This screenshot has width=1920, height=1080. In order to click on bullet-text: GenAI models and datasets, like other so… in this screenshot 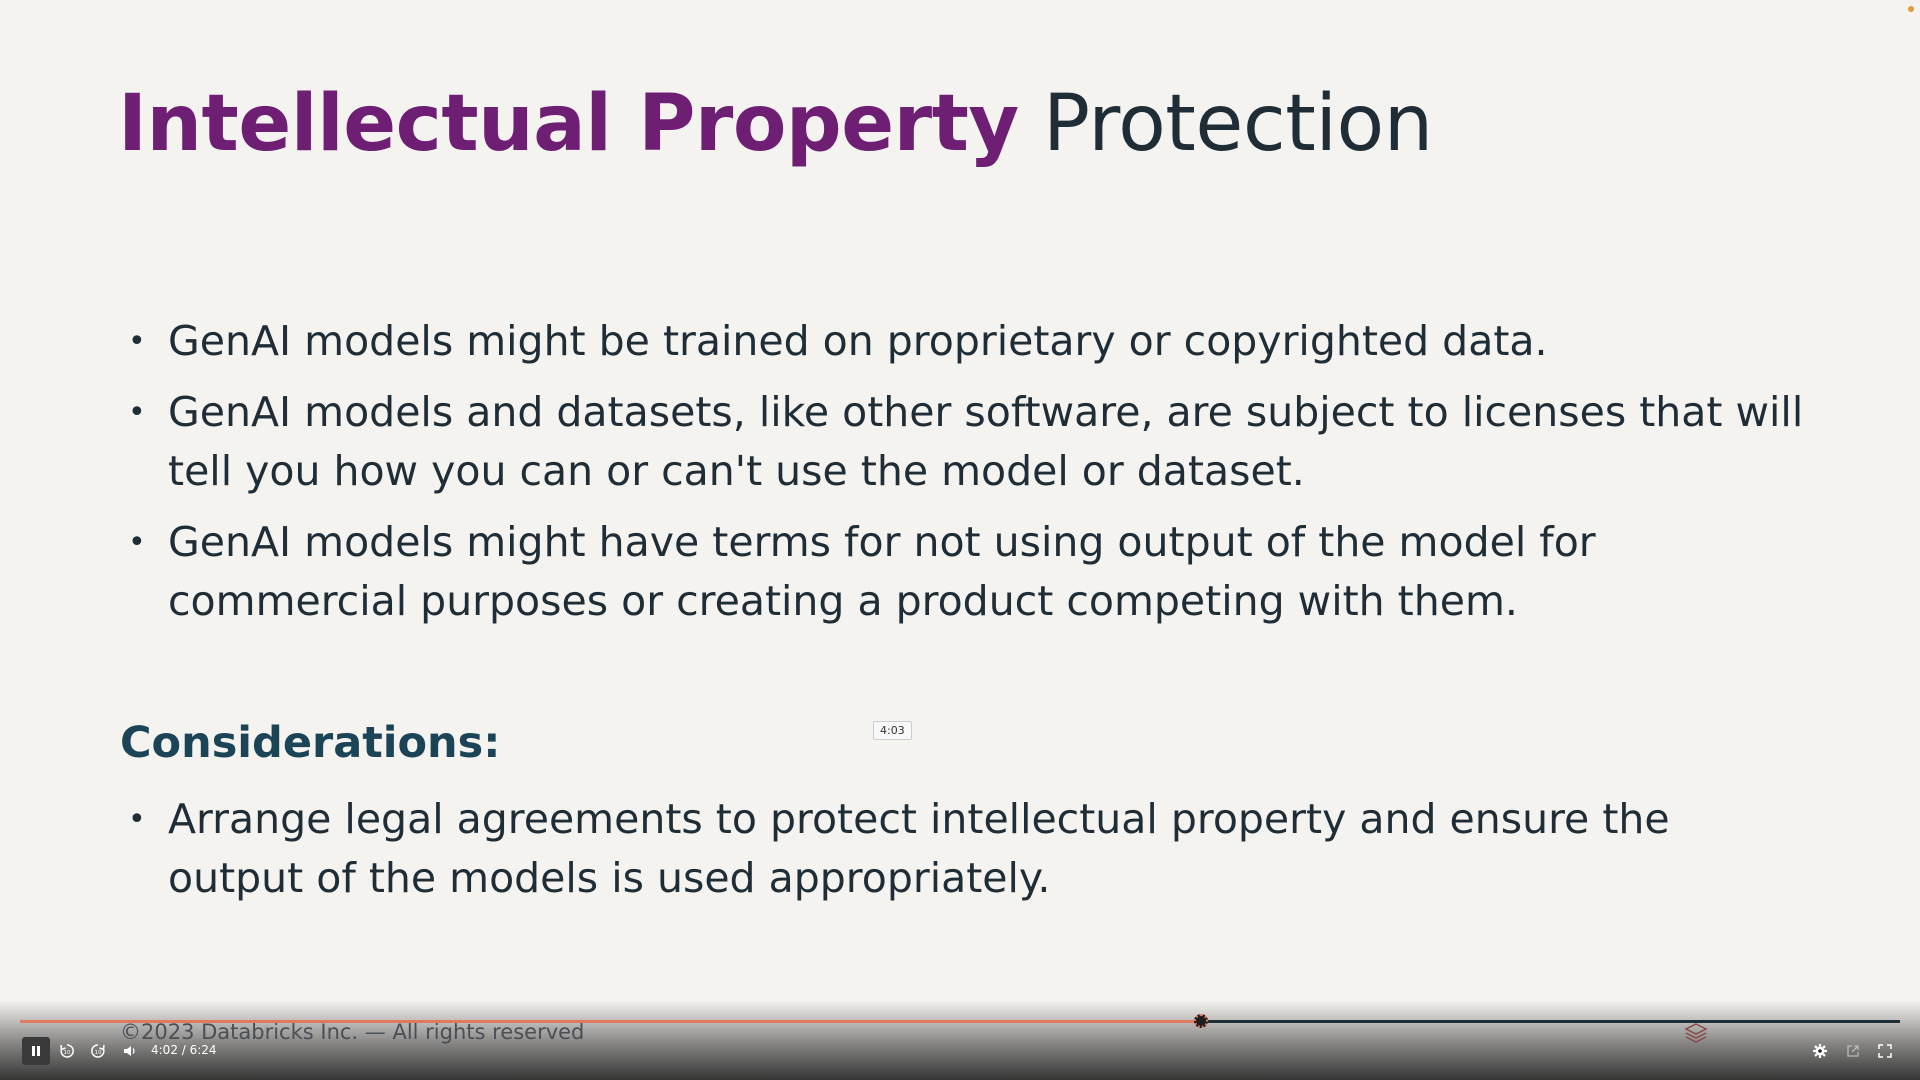, I will do `click(986, 441)`.